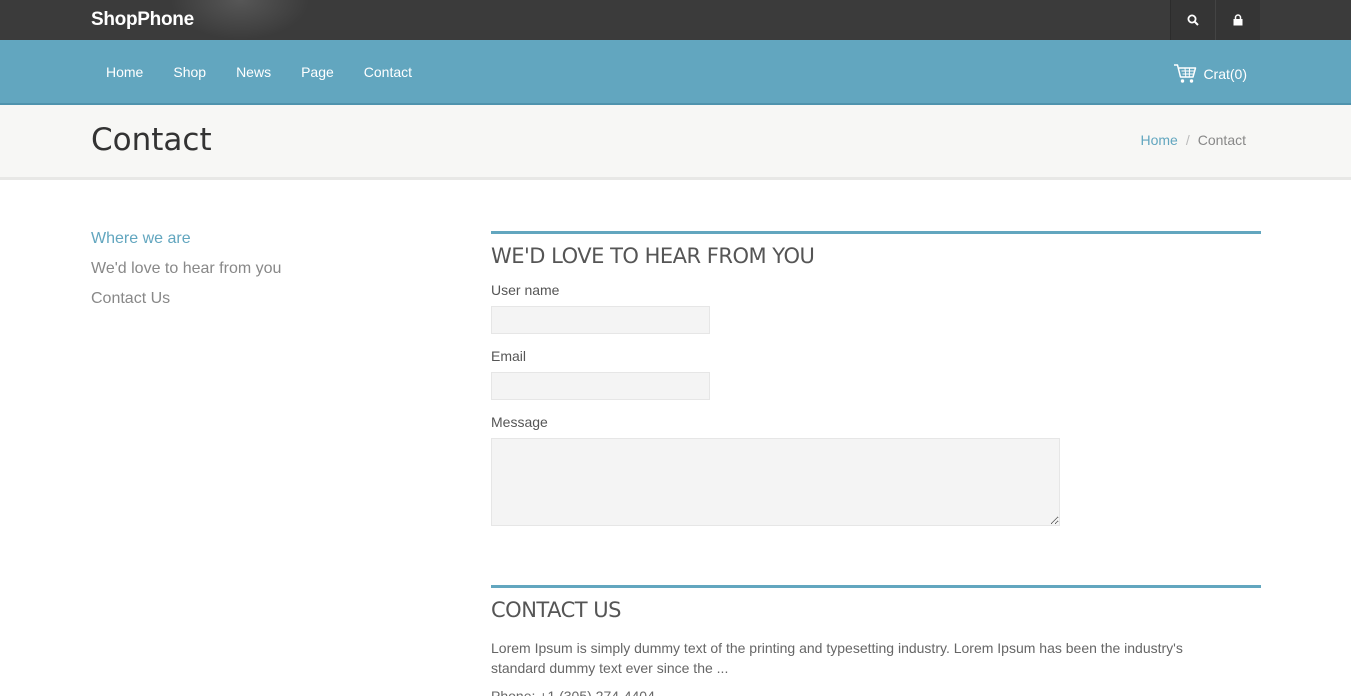  What do you see at coordinates (556, 610) in the screenshot?
I see `contact-section-title: CONTACT US` at bounding box center [556, 610].